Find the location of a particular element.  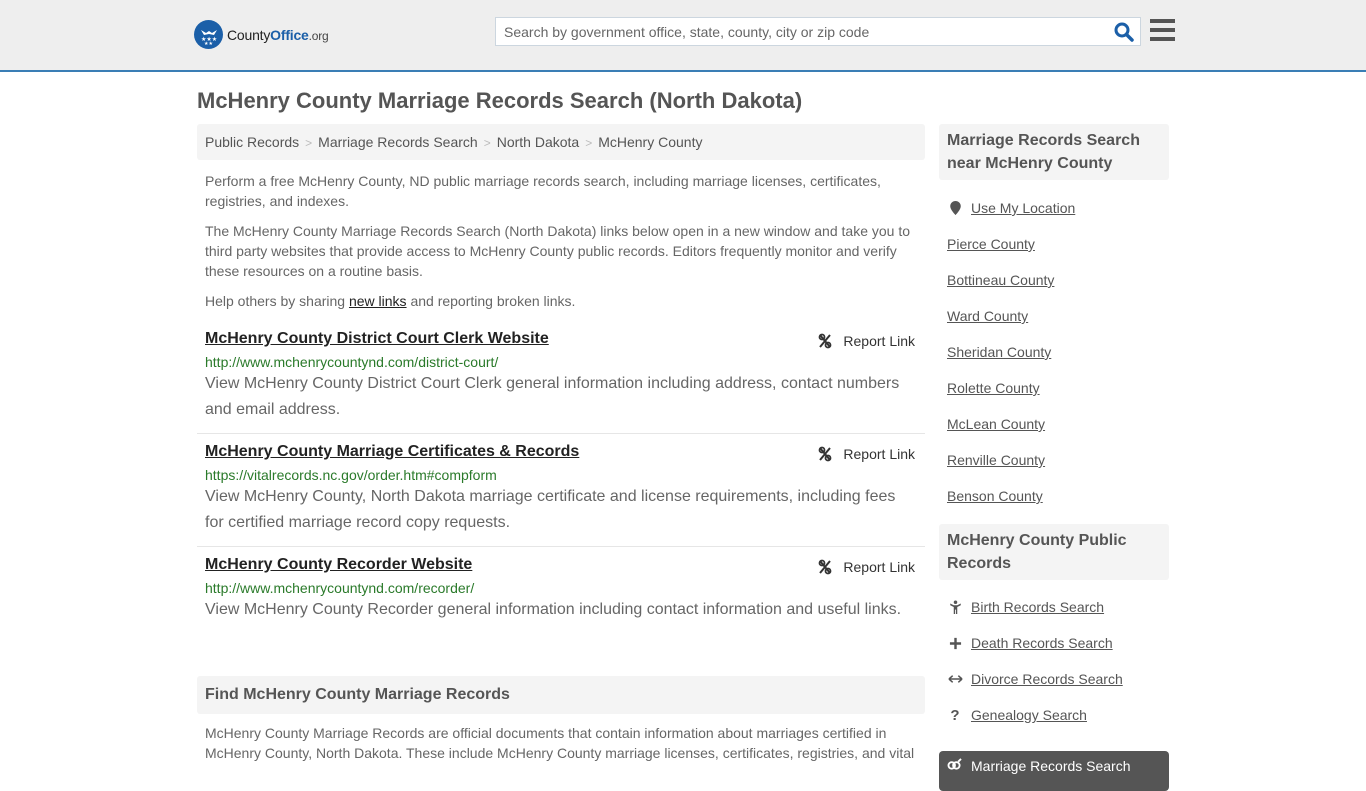

nearby-county-item: Ward County is located at coordinates (1054, 316).